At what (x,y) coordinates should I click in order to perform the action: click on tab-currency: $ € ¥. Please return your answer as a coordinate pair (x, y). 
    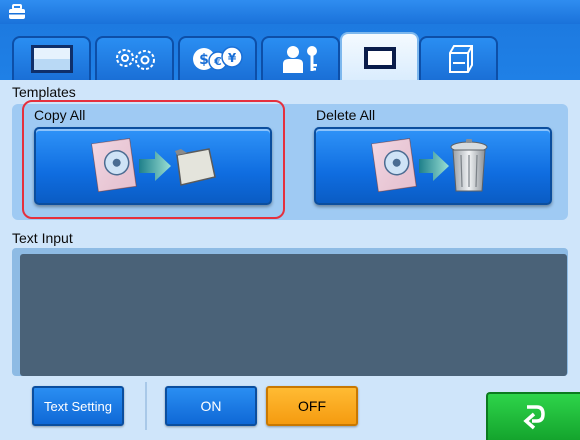
    Looking at the image, I should click on (217, 58).